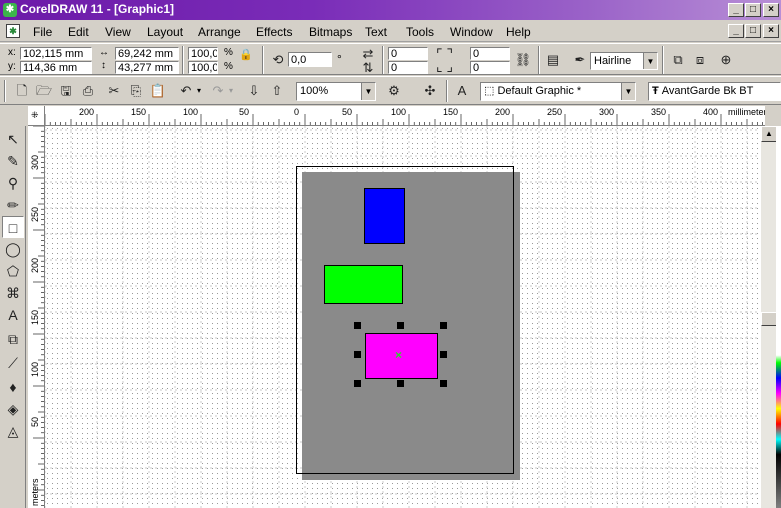 The height and width of the screenshot is (508, 781). Describe the element at coordinates (56, 53) in the screenshot. I see `x-position-field: 102,115 mm` at that location.